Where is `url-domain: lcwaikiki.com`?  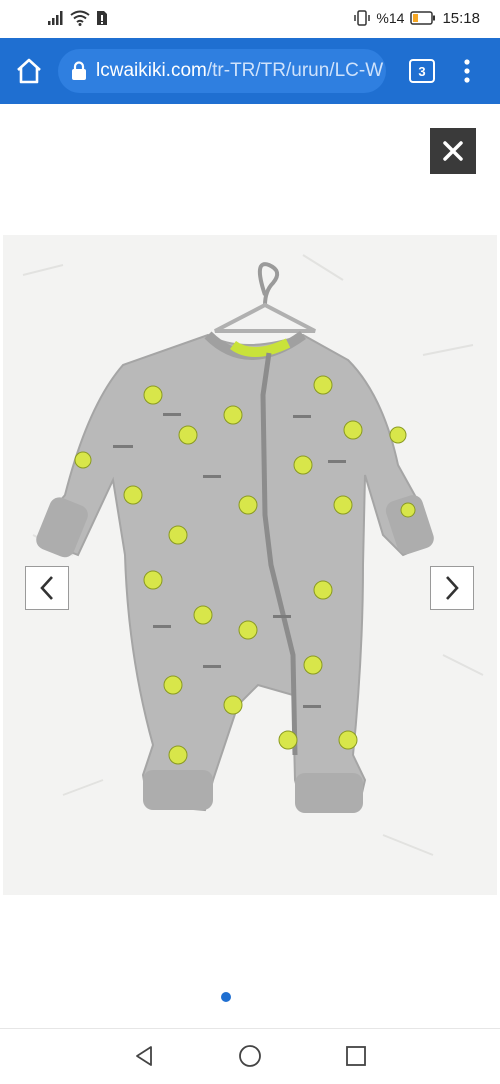 url-domain: lcwaikiki.com is located at coordinates (151, 70).